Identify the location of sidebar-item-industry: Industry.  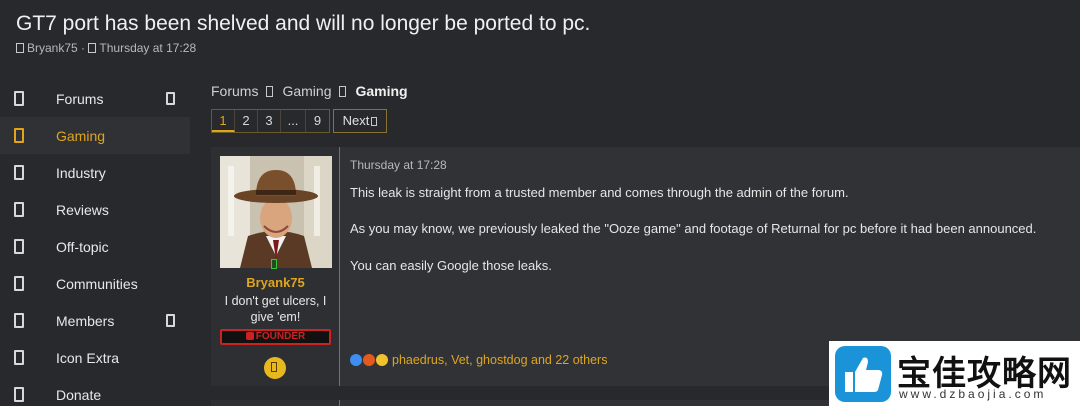
(95, 172).